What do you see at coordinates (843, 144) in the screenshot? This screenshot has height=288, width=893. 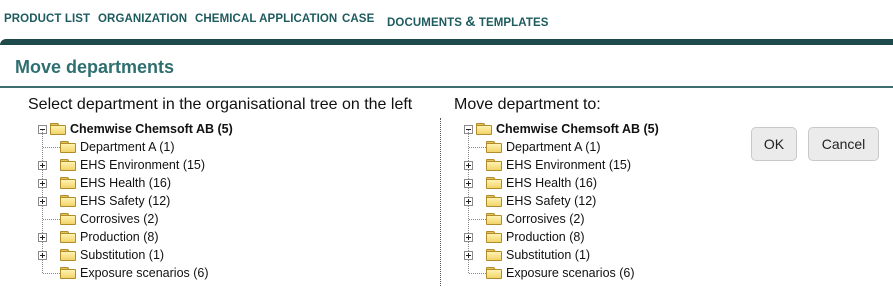 I see `cancel-button: Cancel` at bounding box center [843, 144].